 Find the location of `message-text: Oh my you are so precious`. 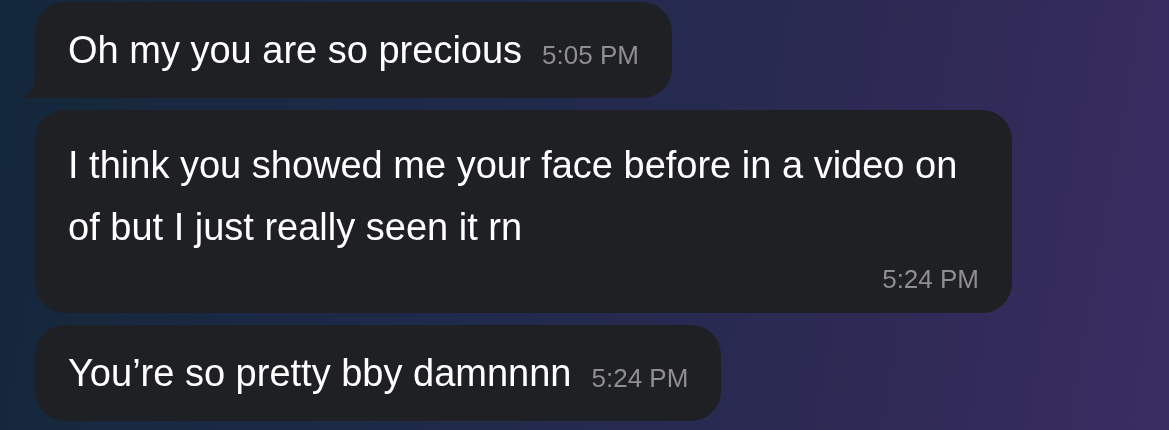

message-text: Oh my you are so precious is located at coordinates (295, 50).